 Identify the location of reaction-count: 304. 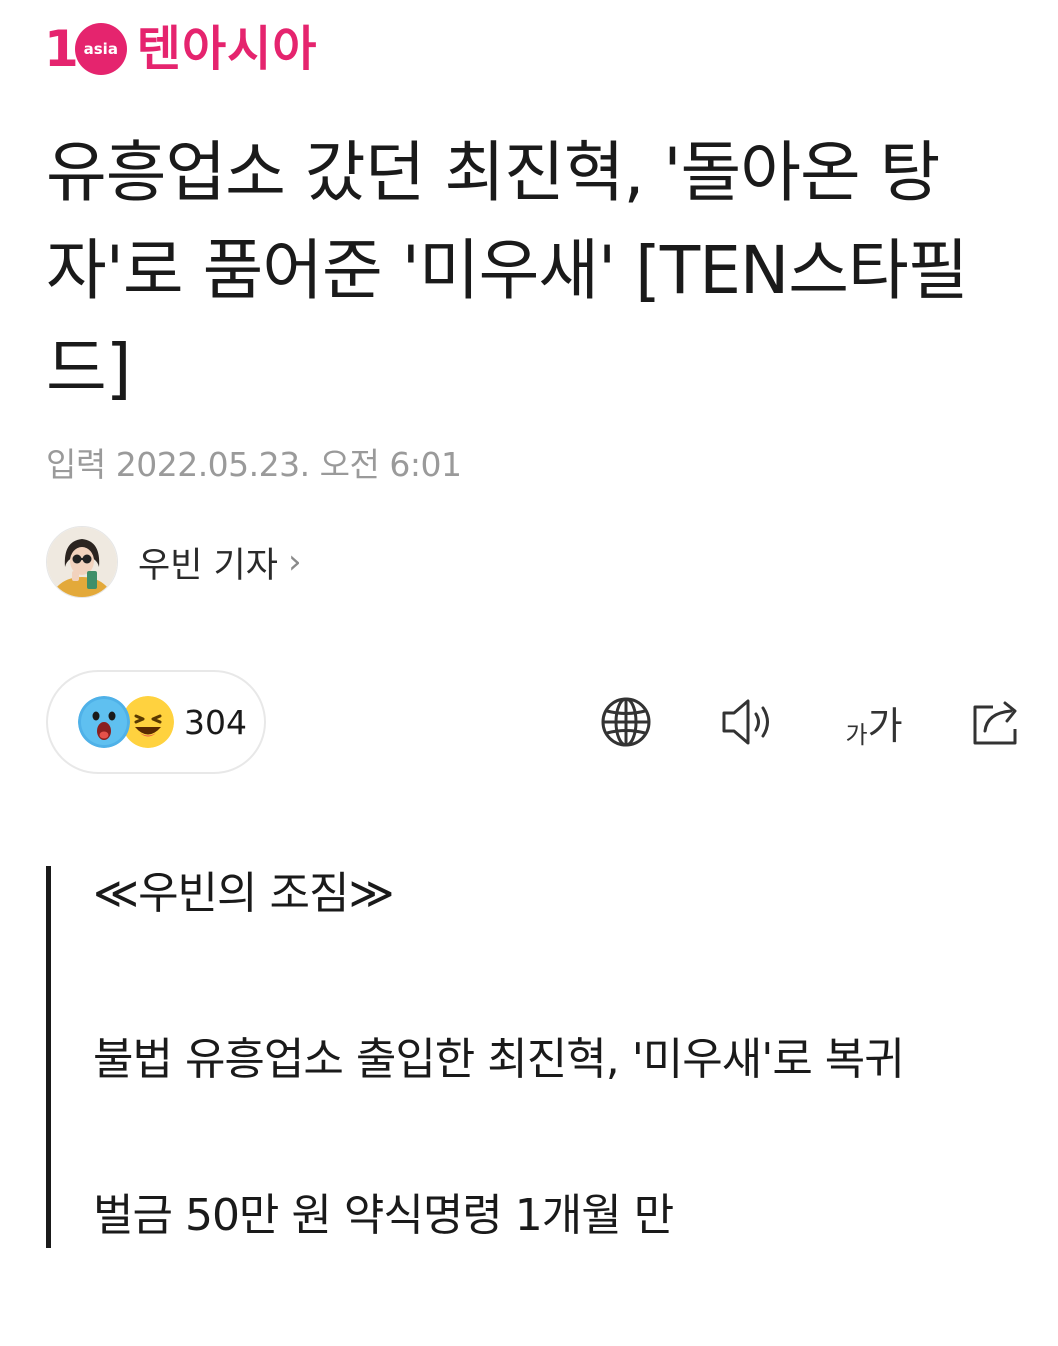
(215, 722).